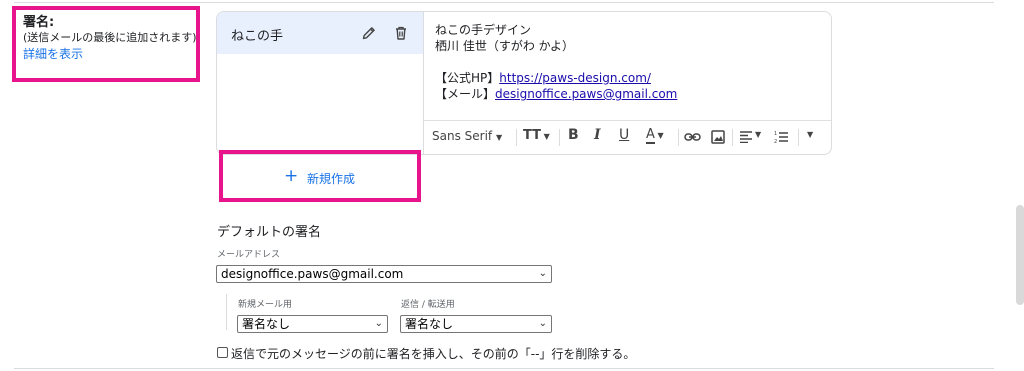 The width and height of the screenshot is (1024, 371). Describe the element at coordinates (226, 312) in the screenshot. I see `indent-bar` at that location.